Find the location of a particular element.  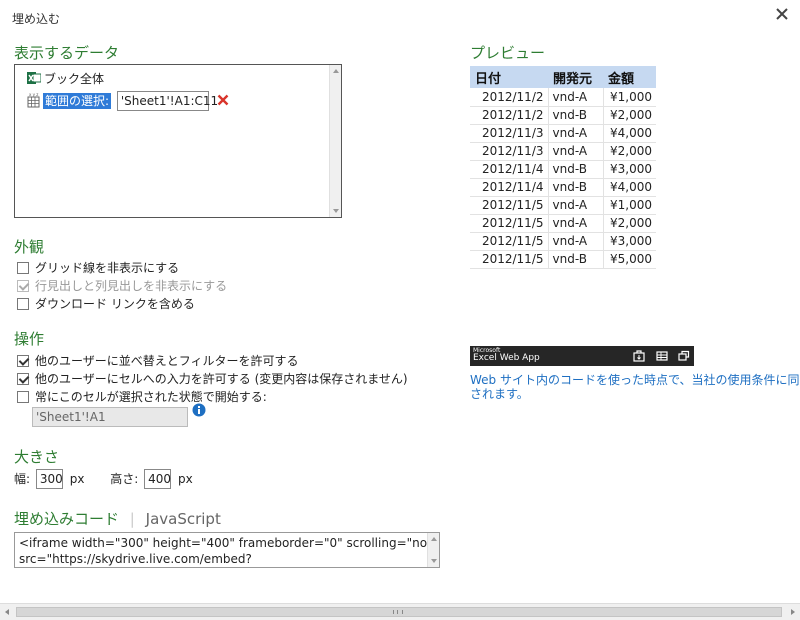

hide-headers-option: 行見出しと列見出しを非表示にする is located at coordinates (122, 286).